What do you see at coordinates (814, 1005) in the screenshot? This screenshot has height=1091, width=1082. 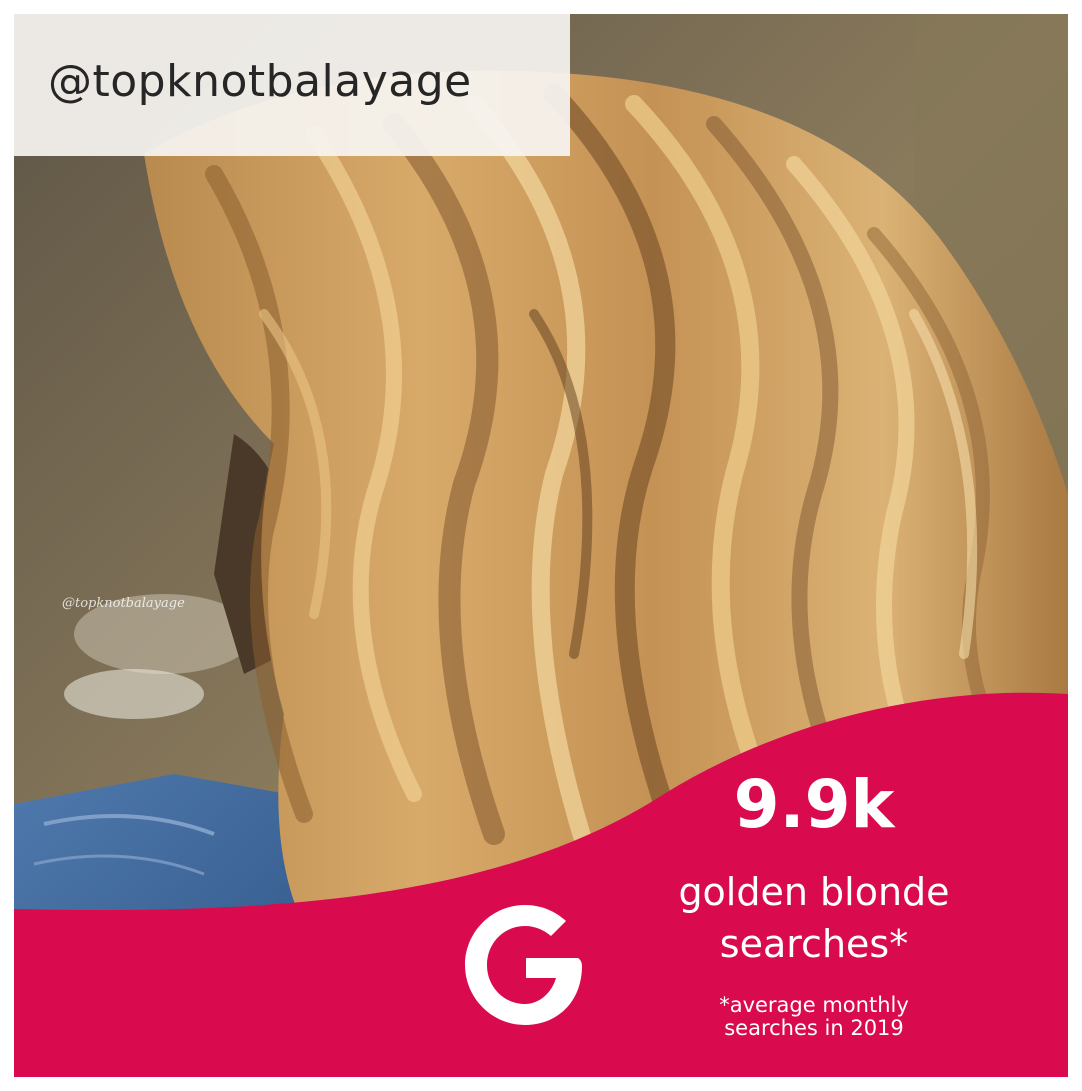 I see `footnote-line1: *average monthly` at bounding box center [814, 1005].